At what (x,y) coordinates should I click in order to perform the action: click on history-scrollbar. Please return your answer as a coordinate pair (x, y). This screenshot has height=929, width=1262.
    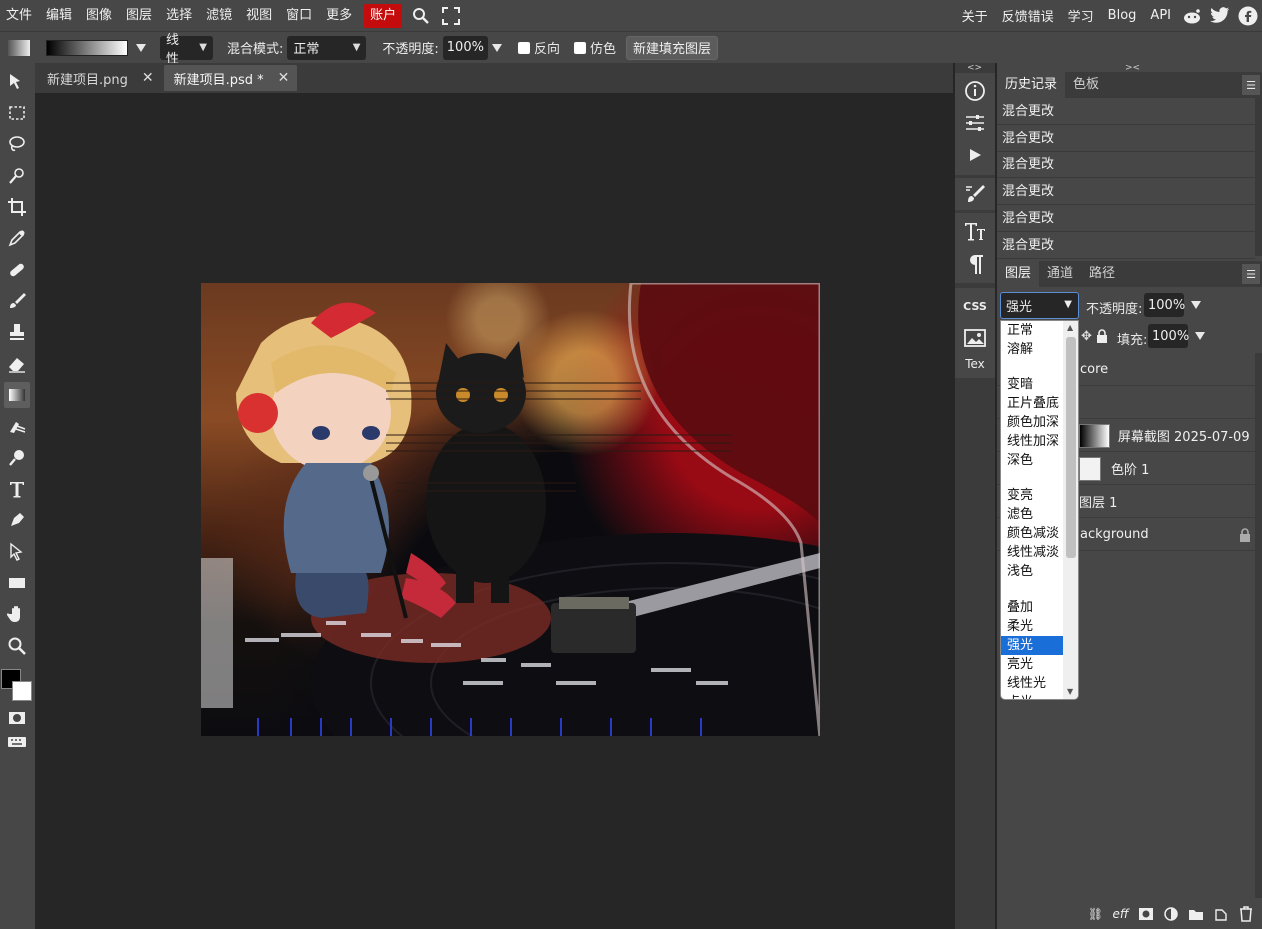
    Looking at the image, I should click on (1258, 177).